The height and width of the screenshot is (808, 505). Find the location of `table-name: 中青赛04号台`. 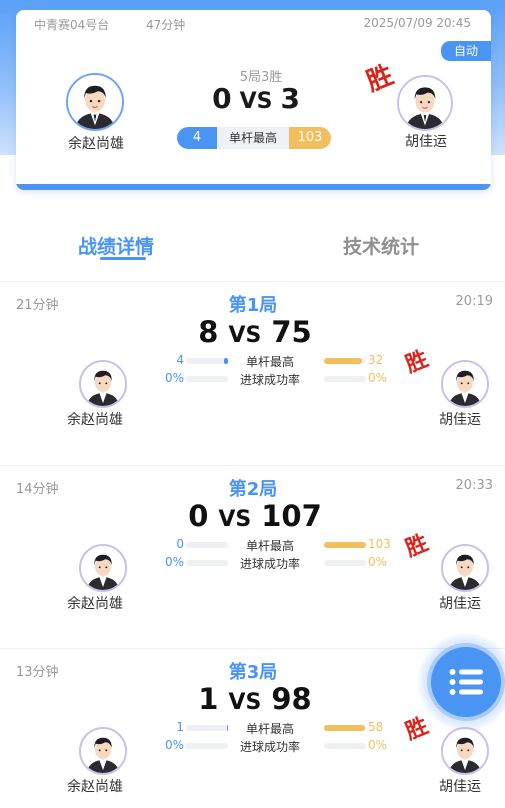

table-name: 中青赛04号台 is located at coordinates (72, 25).